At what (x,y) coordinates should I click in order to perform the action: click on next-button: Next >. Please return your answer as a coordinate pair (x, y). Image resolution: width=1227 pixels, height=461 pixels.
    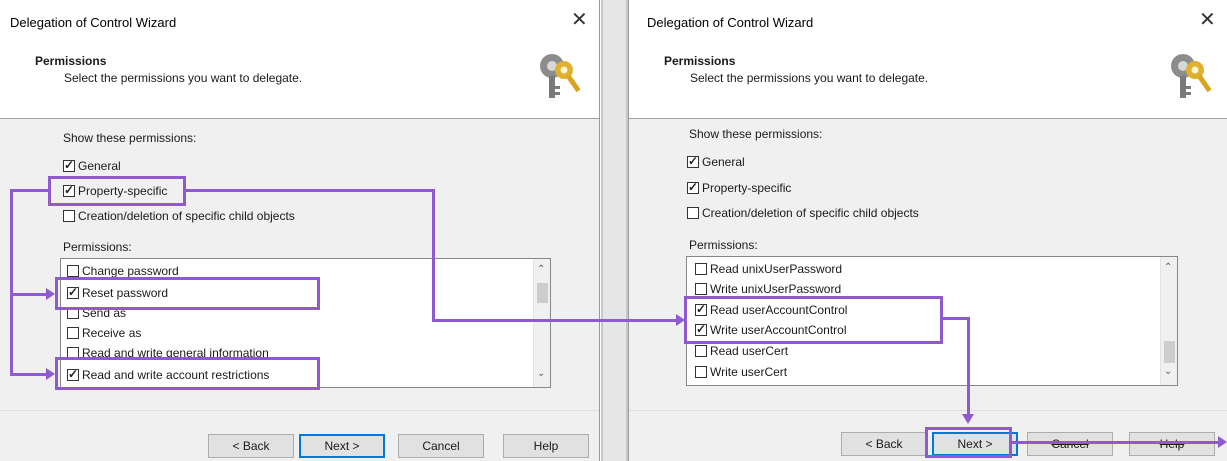
    Looking at the image, I should click on (342, 446).